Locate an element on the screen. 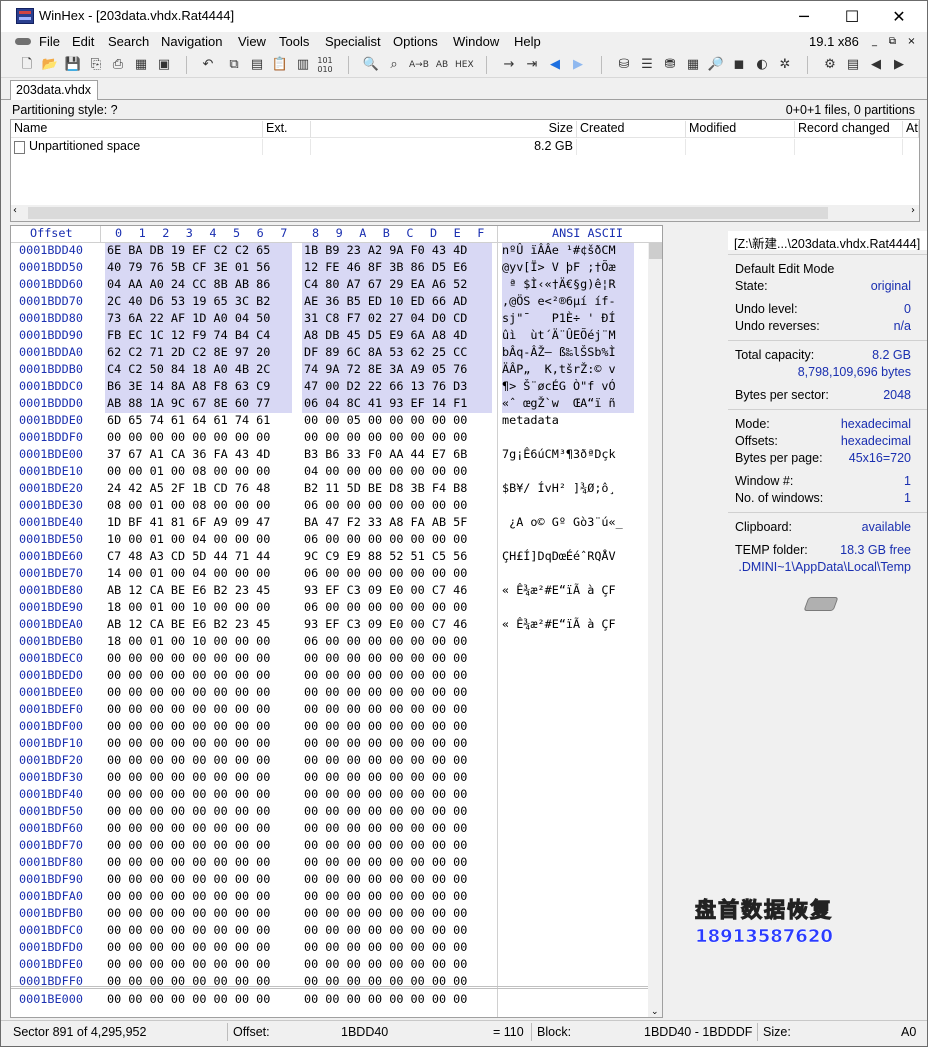 The image size is (928, 1047). row-ascii: metadata is located at coordinates (568, 421).